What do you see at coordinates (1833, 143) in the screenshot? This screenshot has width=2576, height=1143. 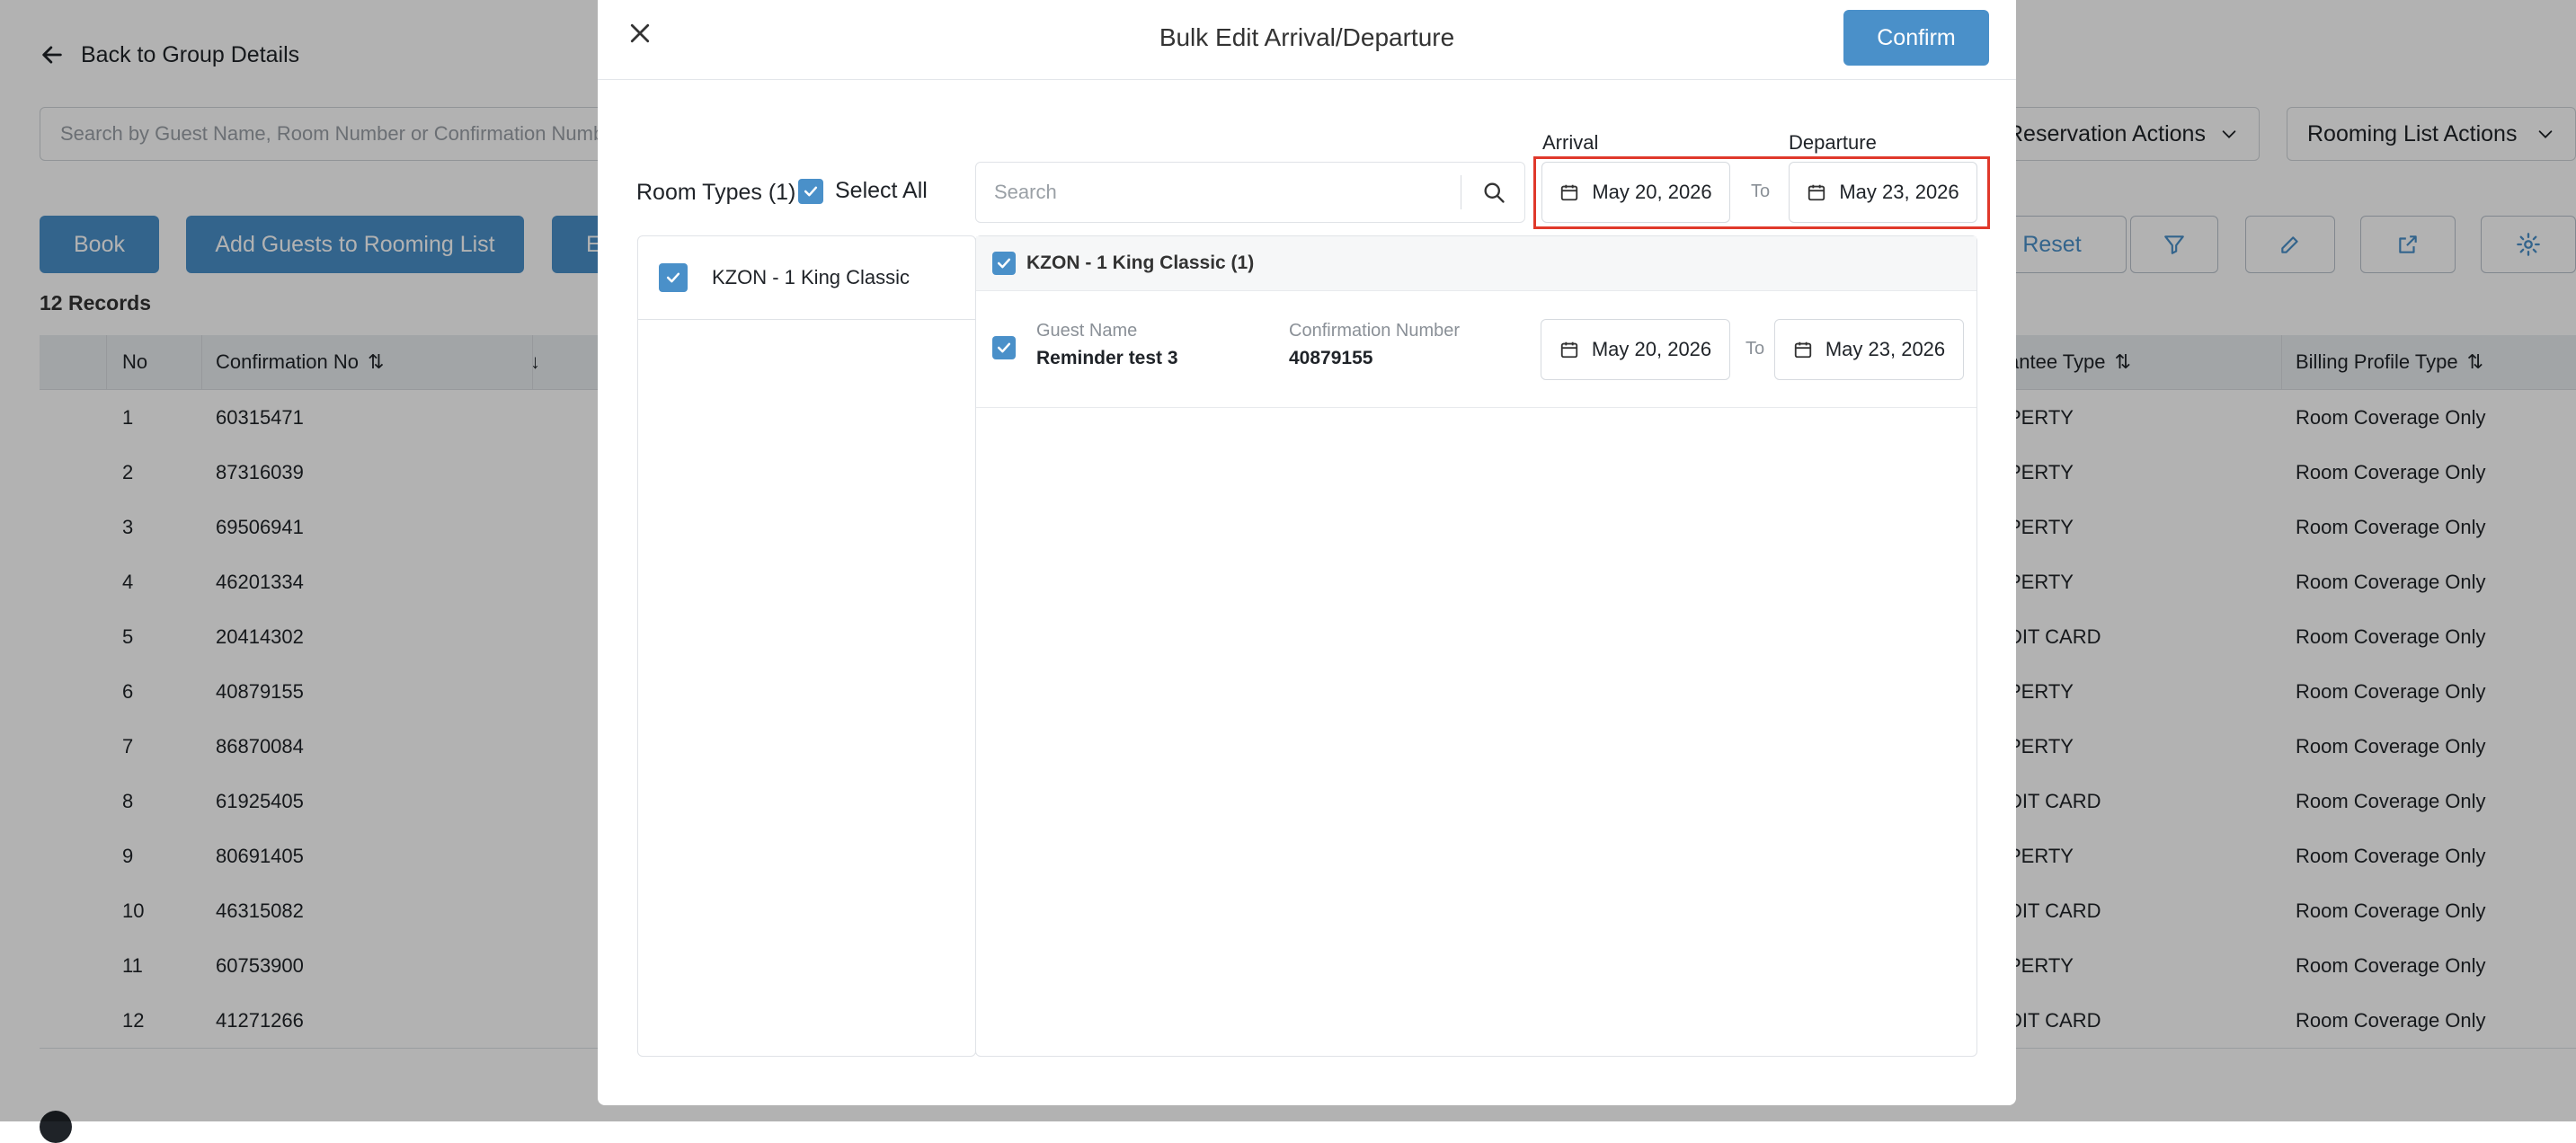 I see `departure-label: Departure` at bounding box center [1833, 143].